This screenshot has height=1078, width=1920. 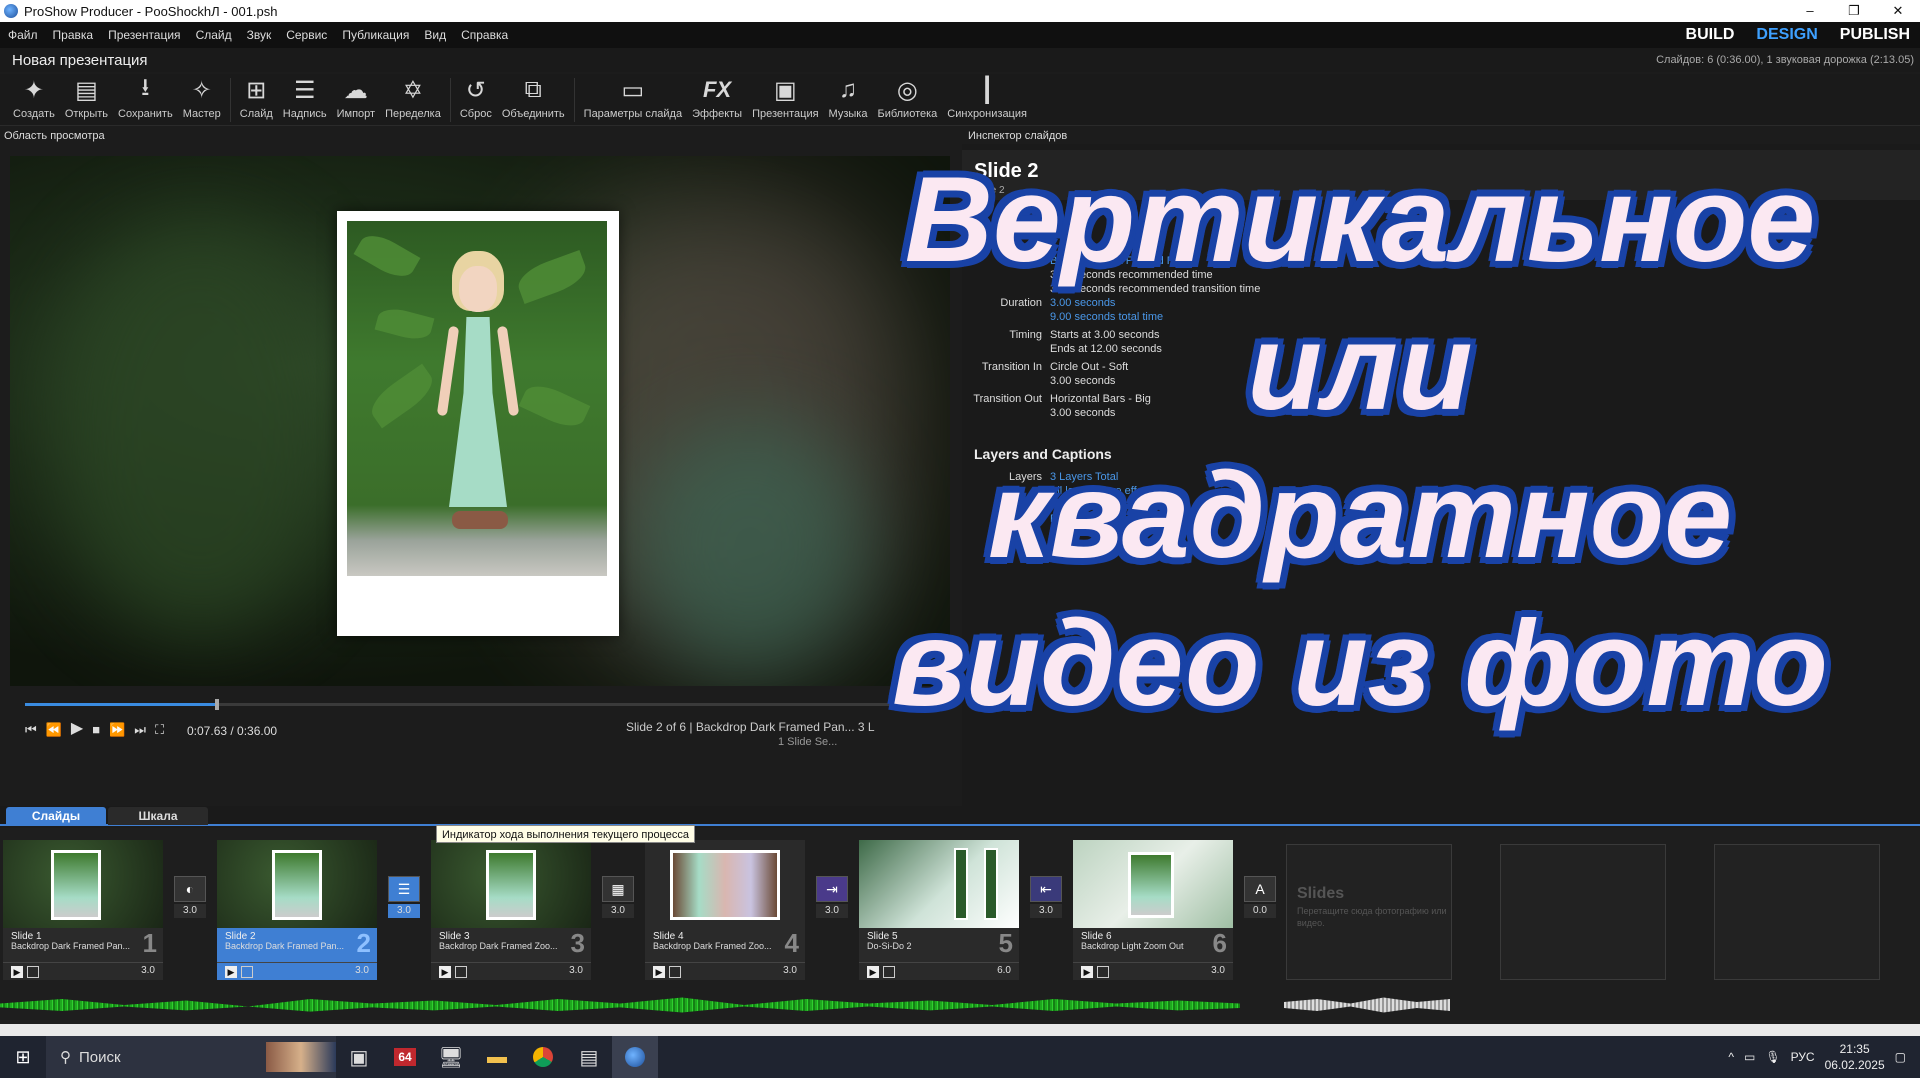 What do you see at coordinates (140, 730) in the screenshot?
I see `last-slide-icon: ⏭` at bounding box center [140, 730].